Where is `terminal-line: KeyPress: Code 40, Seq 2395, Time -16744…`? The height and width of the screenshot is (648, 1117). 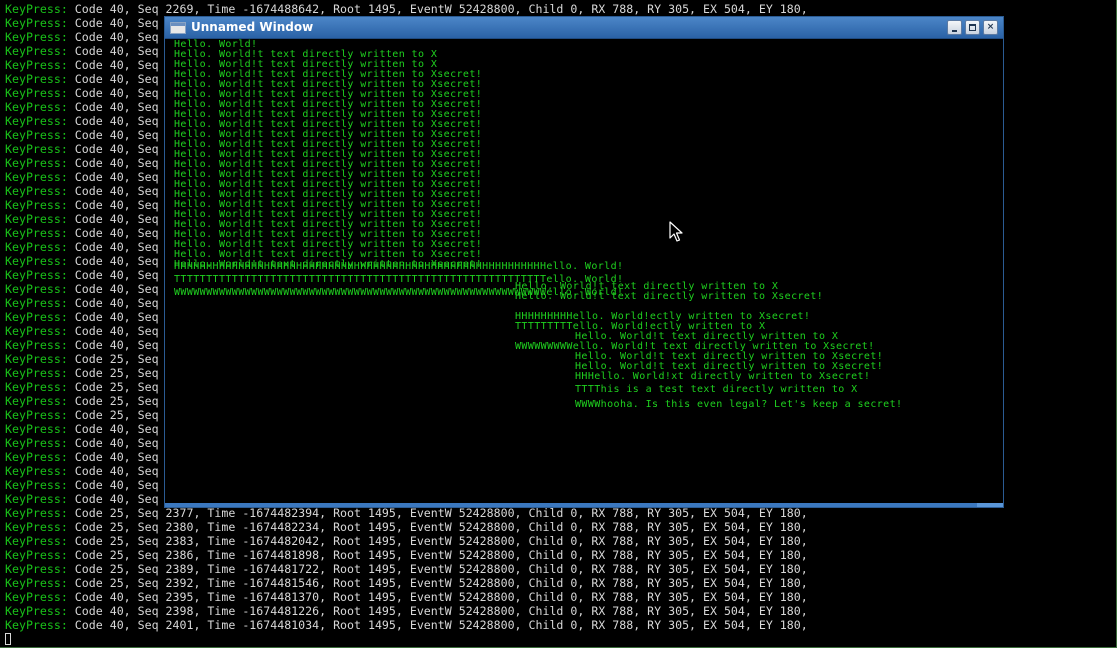 terminal-line: KeyPress: Code 40, Seq 2395, Time -16744… is located at coordinates (406, 597).